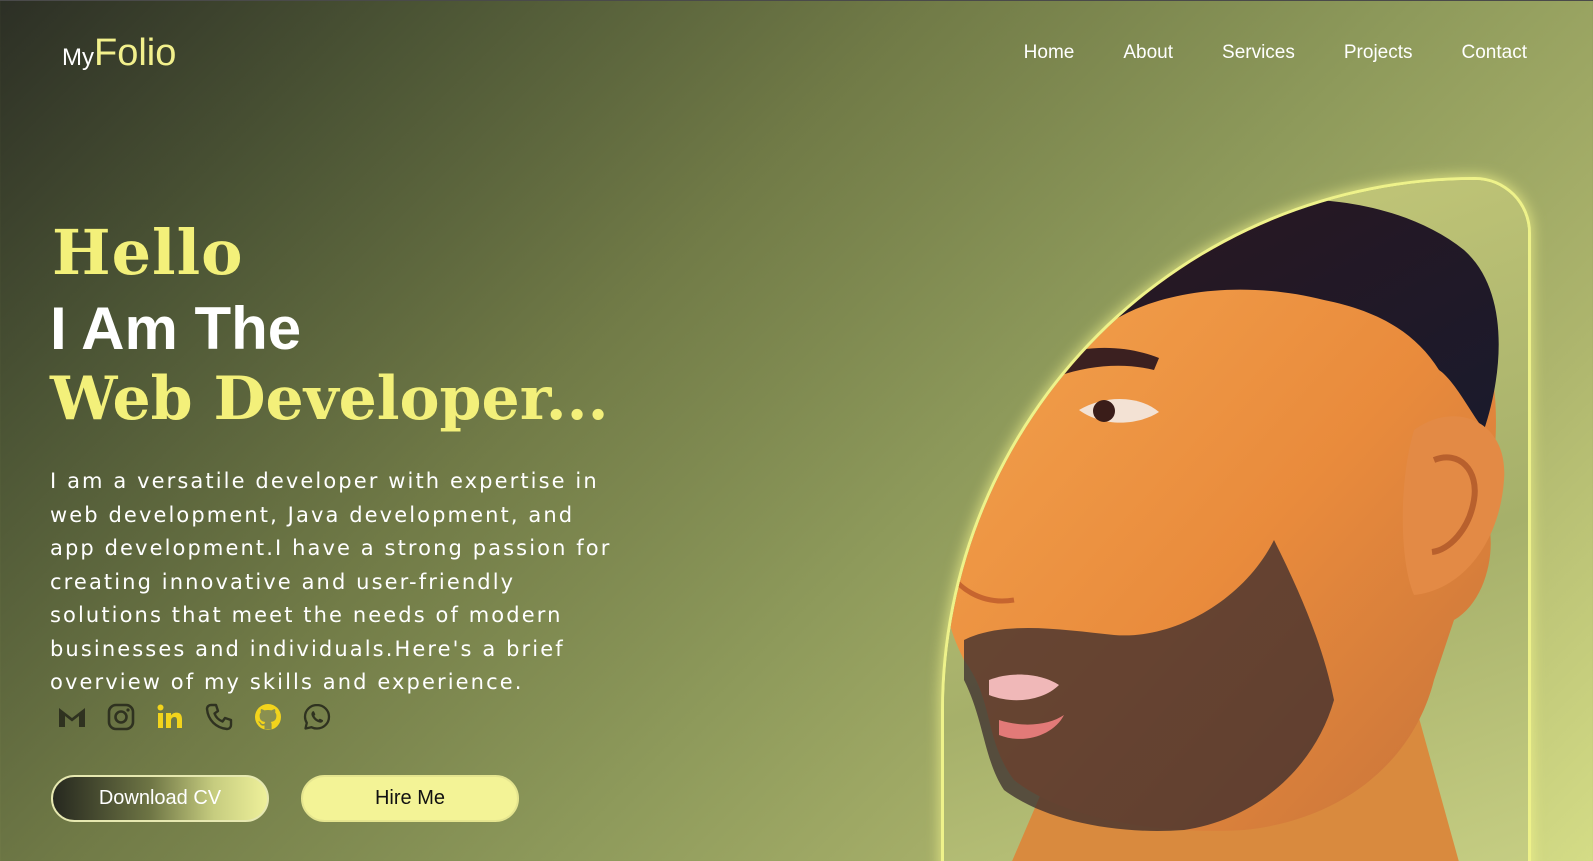  Describe the element at coordinates (135, 53) in the screenshot. I see `logo-main: Folio` at that location.